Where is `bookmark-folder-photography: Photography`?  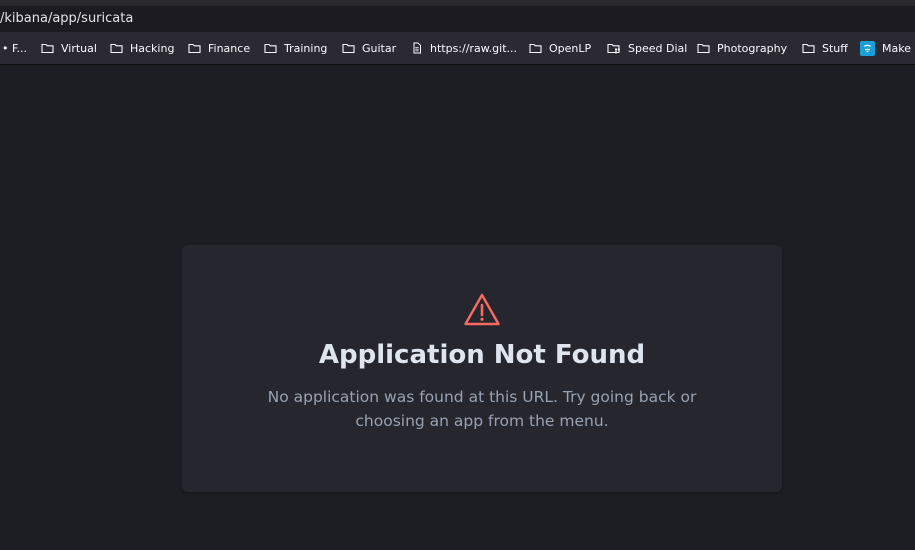
bookmark-folder-photography: Photography is located at coordinates (749, 48).